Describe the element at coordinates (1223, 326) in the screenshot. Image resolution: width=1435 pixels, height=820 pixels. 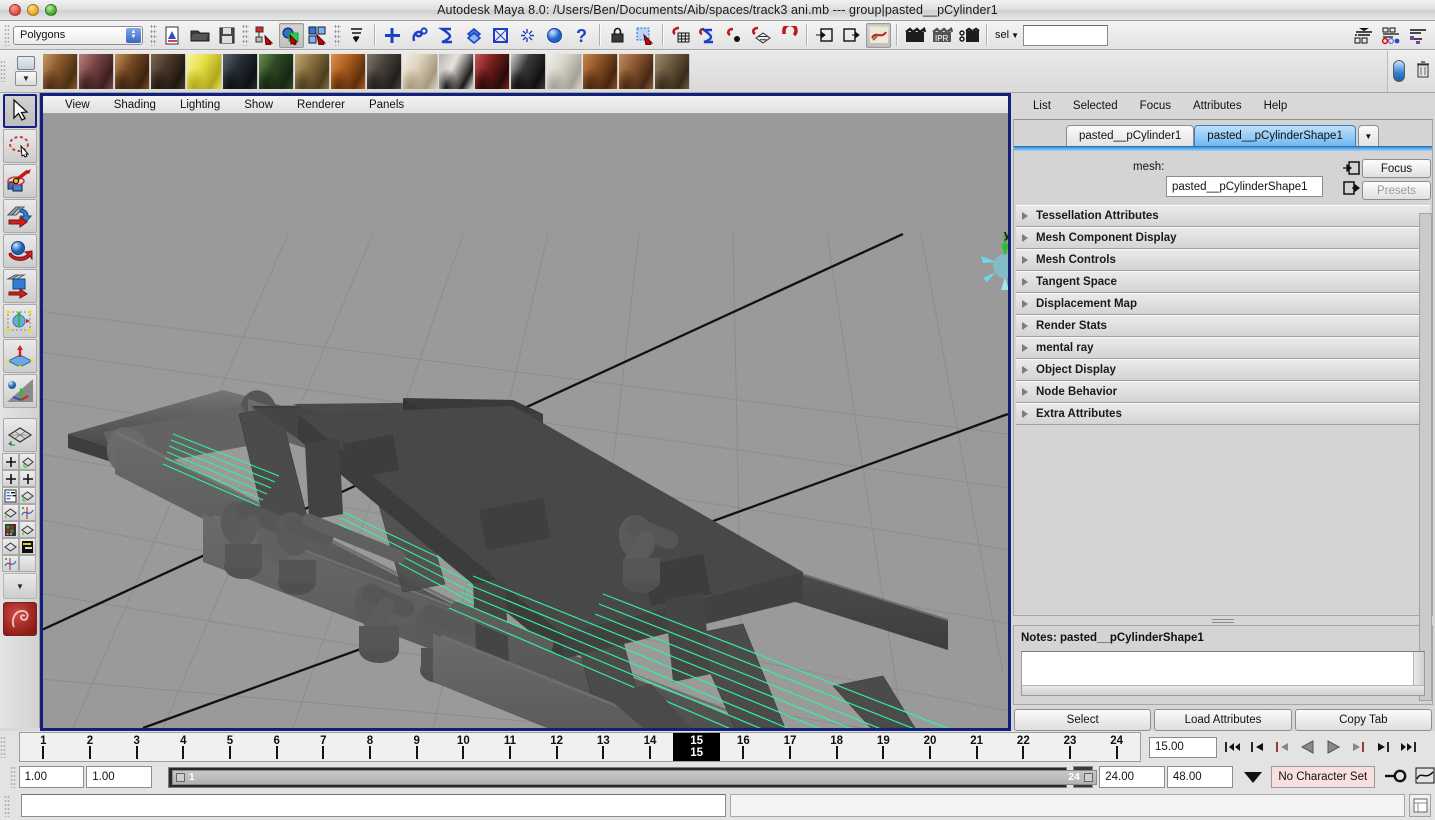
I see `section-render-stats: Render Stats` at that location.